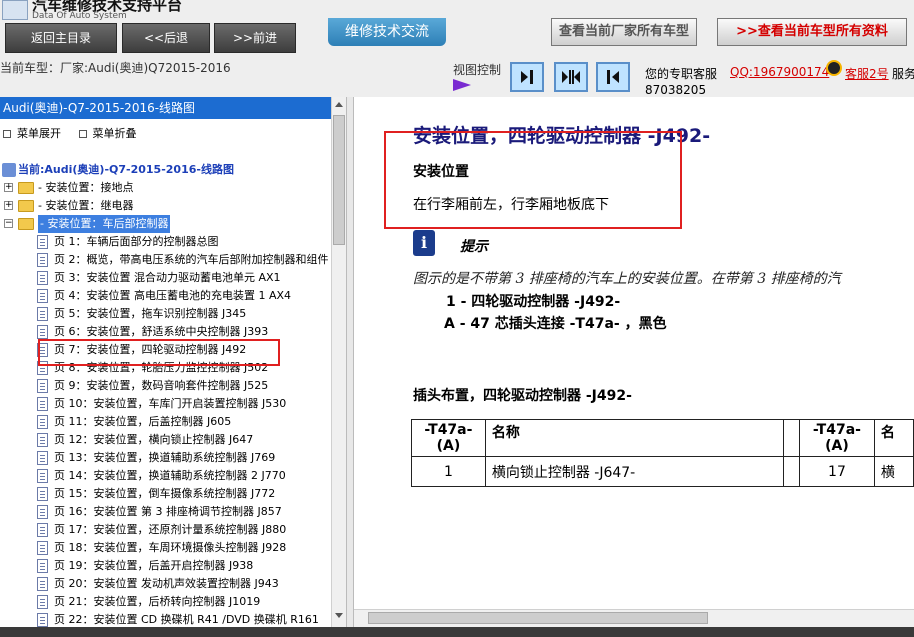  I want to click on view-control-label: 视图控制, so click(477, 70).